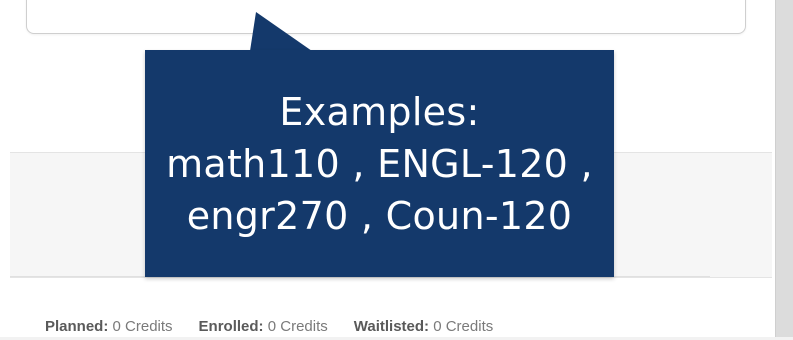 This screenshot has height=340, width=793. What do you see at coordinates (386, 17) in the screenshot?
I see `course-search-box` at bounding box center [386, 17].